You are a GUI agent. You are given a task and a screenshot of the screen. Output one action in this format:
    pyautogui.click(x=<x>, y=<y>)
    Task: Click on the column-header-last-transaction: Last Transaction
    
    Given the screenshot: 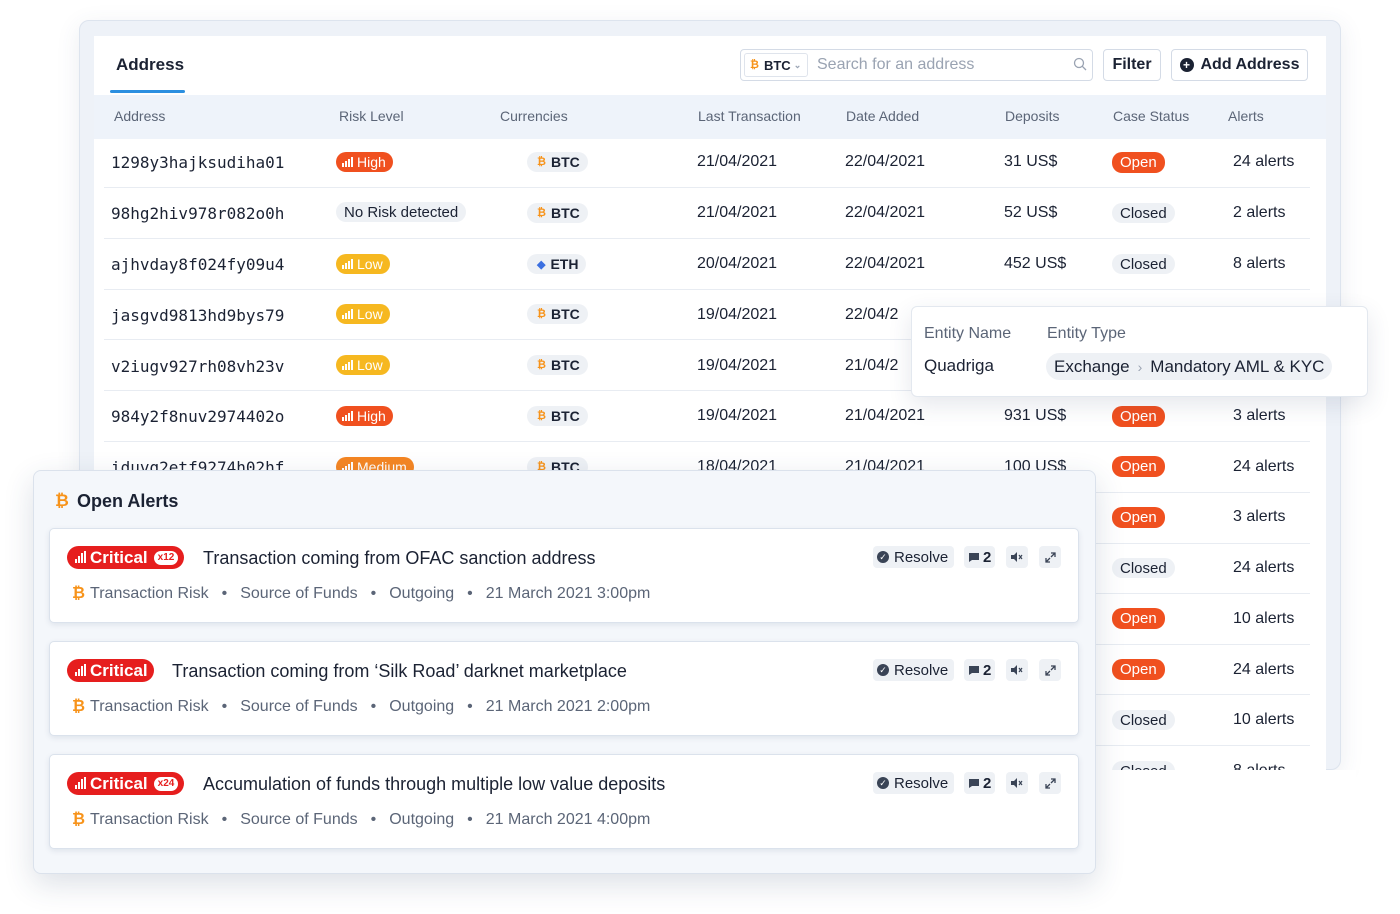 What is the action you would take?
    pyautogui.click(x=749, y=116)
    